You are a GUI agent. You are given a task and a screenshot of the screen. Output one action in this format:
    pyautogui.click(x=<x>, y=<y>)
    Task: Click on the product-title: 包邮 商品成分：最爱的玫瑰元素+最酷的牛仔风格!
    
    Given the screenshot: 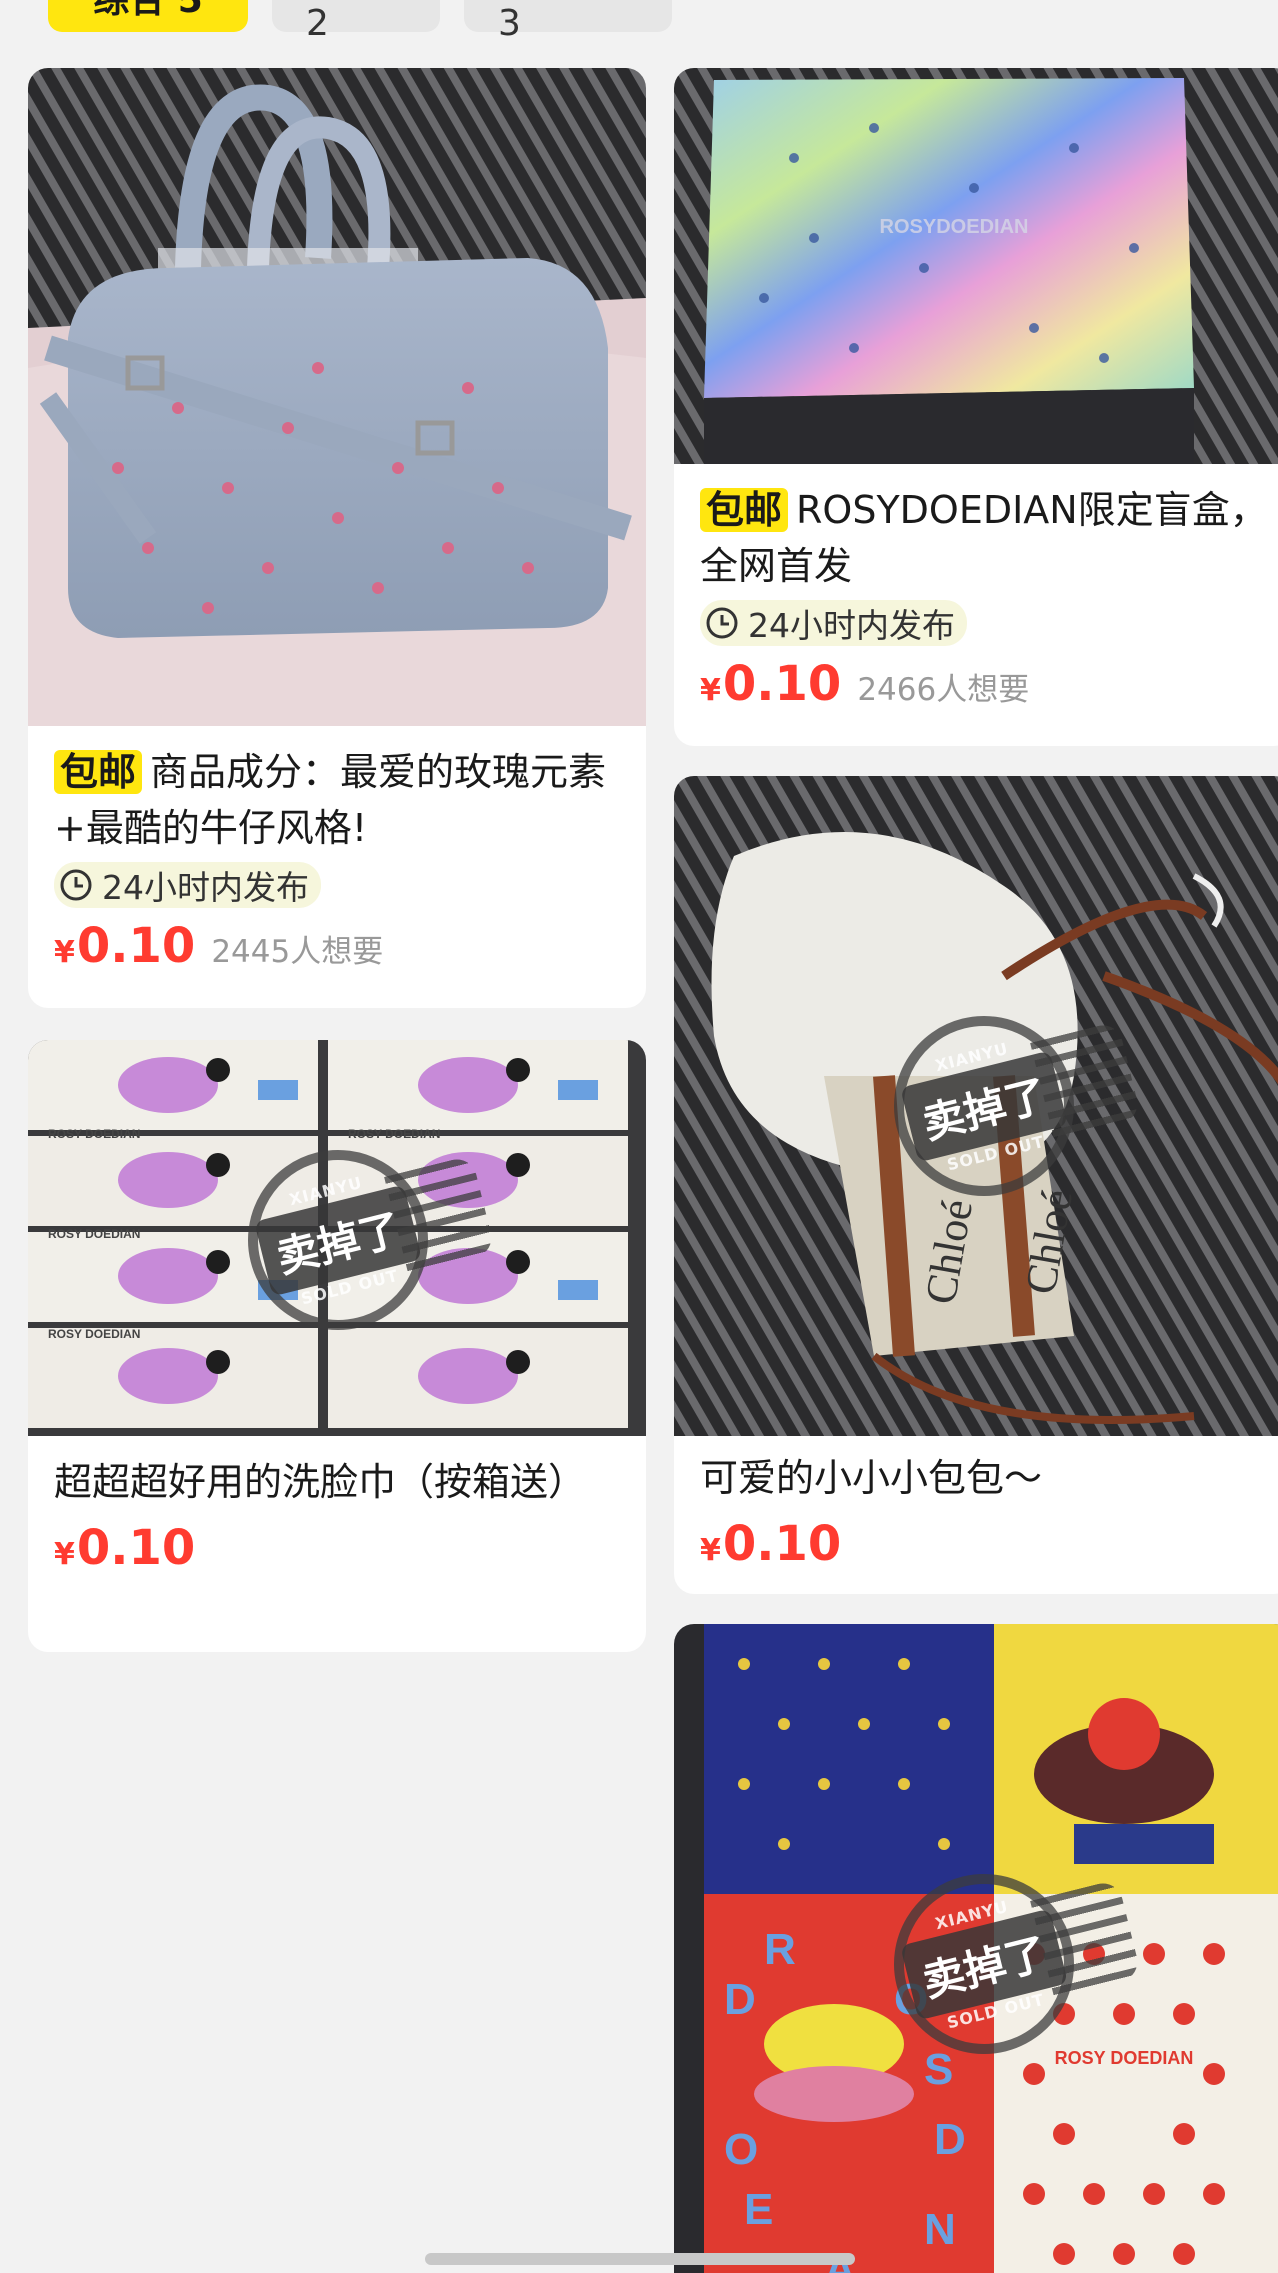 What is the action you would take?
    pyautogui.click(x=330, y=800)
    